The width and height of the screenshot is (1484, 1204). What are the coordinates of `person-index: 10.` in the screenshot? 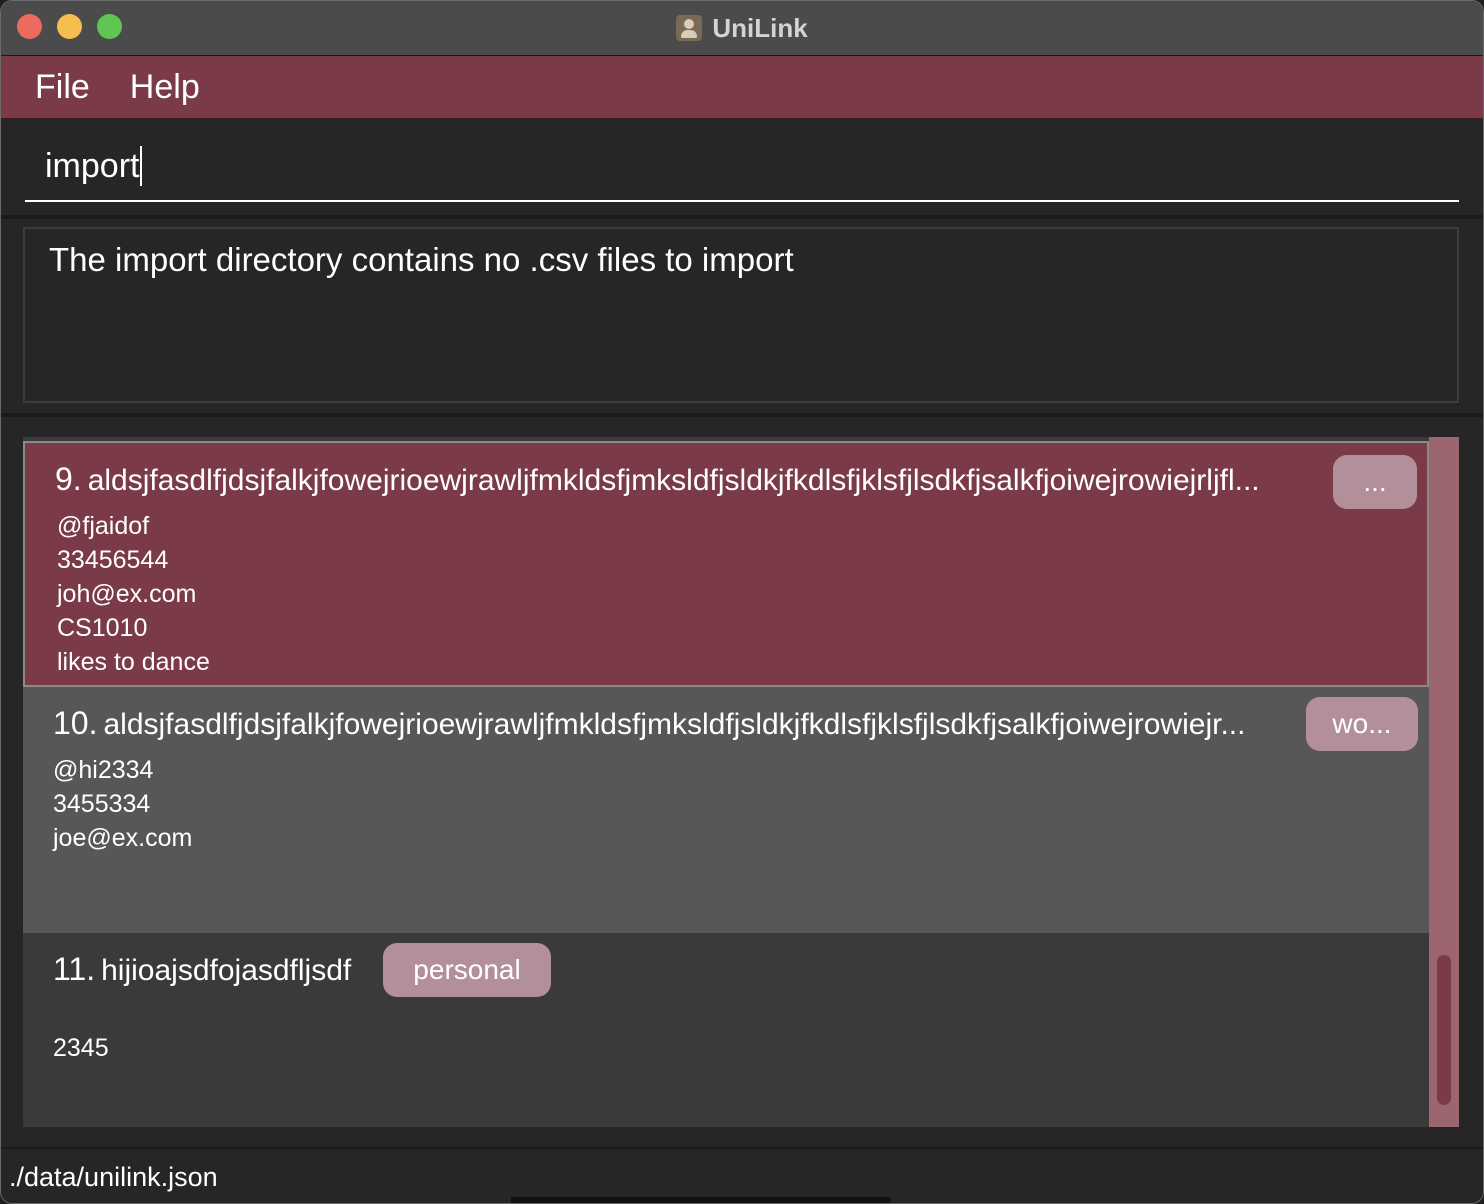 It's located at (75, 723).